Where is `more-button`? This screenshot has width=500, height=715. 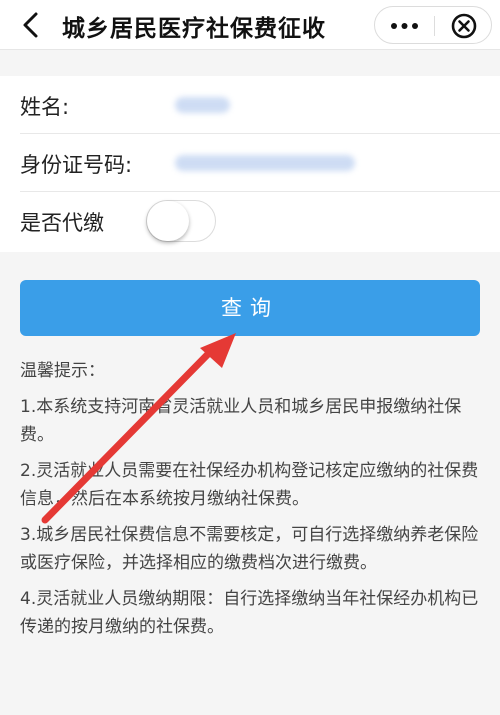 more-button is located at coordinates (404, 26).